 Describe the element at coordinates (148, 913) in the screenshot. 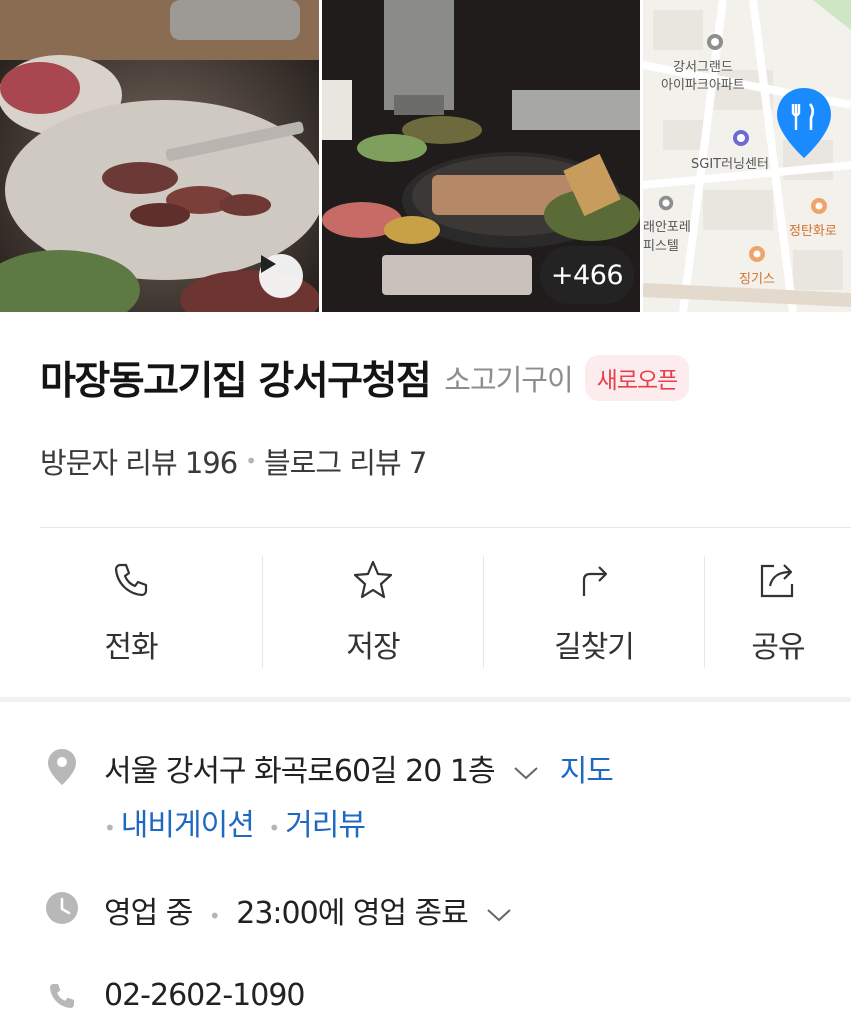

I see `open-status: 영업 중` at that location.